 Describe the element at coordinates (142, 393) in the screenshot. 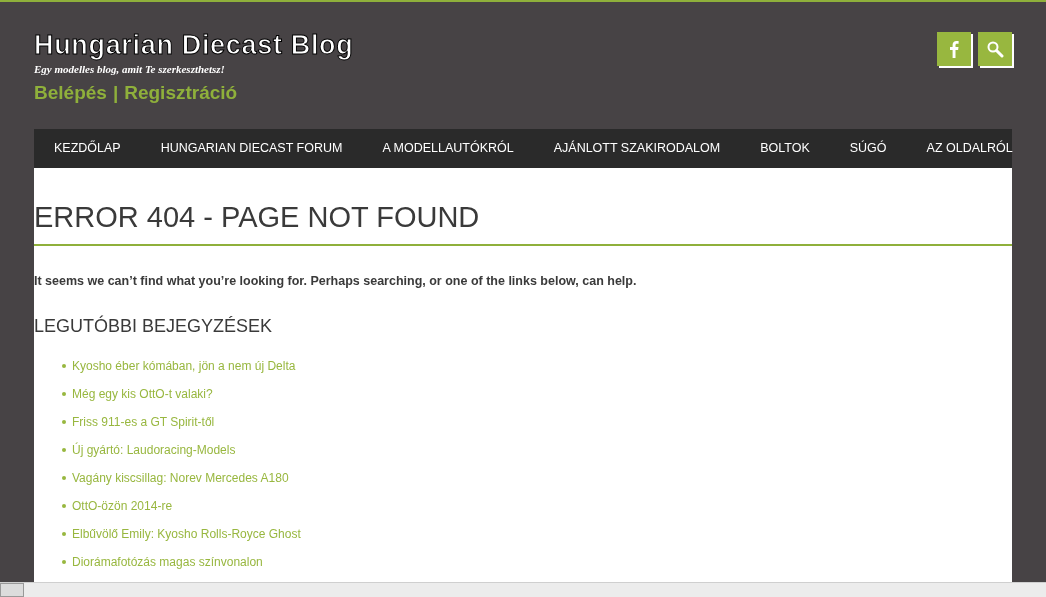

I see `post-link: Még egy kis OttO-t valaki?` at that location.